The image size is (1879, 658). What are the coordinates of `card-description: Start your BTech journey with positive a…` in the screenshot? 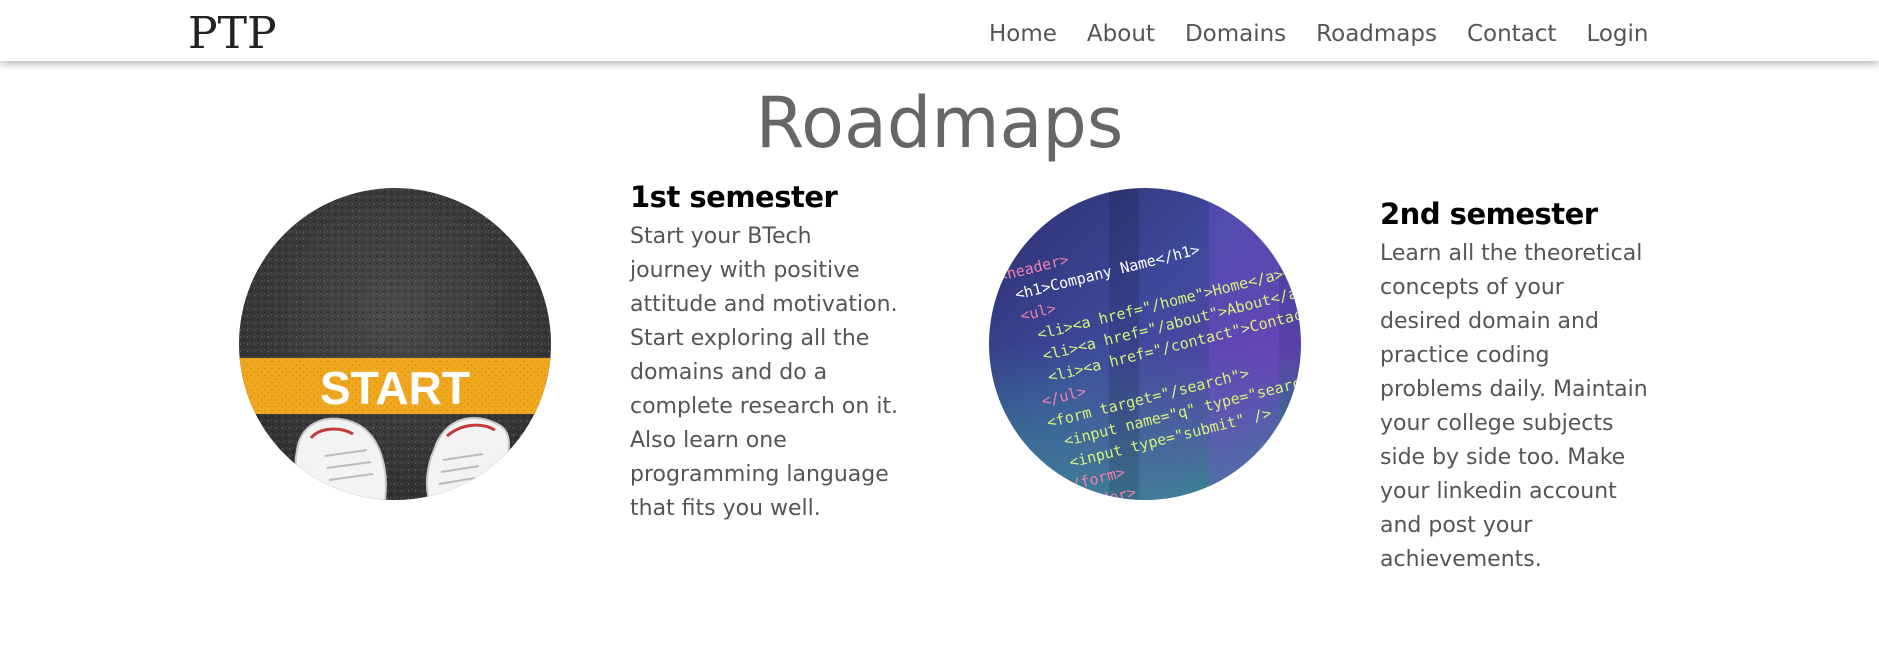 It's located at (764, 372).